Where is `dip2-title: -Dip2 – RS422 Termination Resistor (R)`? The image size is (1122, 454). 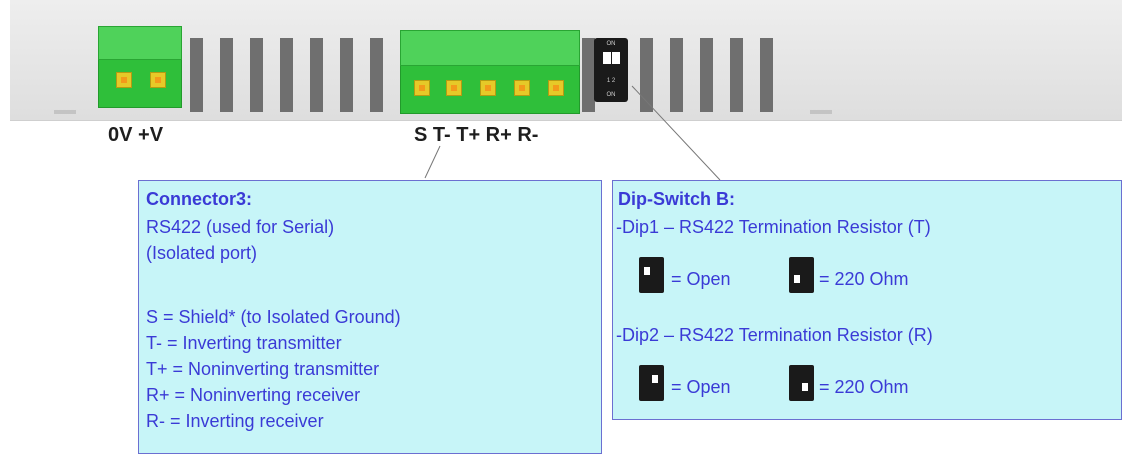 dip2-title: -Dip2 – RS422 Termination Resistor (R) is located at coordinates (774, 335).